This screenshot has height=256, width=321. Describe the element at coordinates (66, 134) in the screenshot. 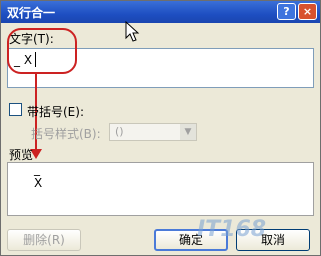

I see `bracket-style-label: 括号样式(B):` at that location.